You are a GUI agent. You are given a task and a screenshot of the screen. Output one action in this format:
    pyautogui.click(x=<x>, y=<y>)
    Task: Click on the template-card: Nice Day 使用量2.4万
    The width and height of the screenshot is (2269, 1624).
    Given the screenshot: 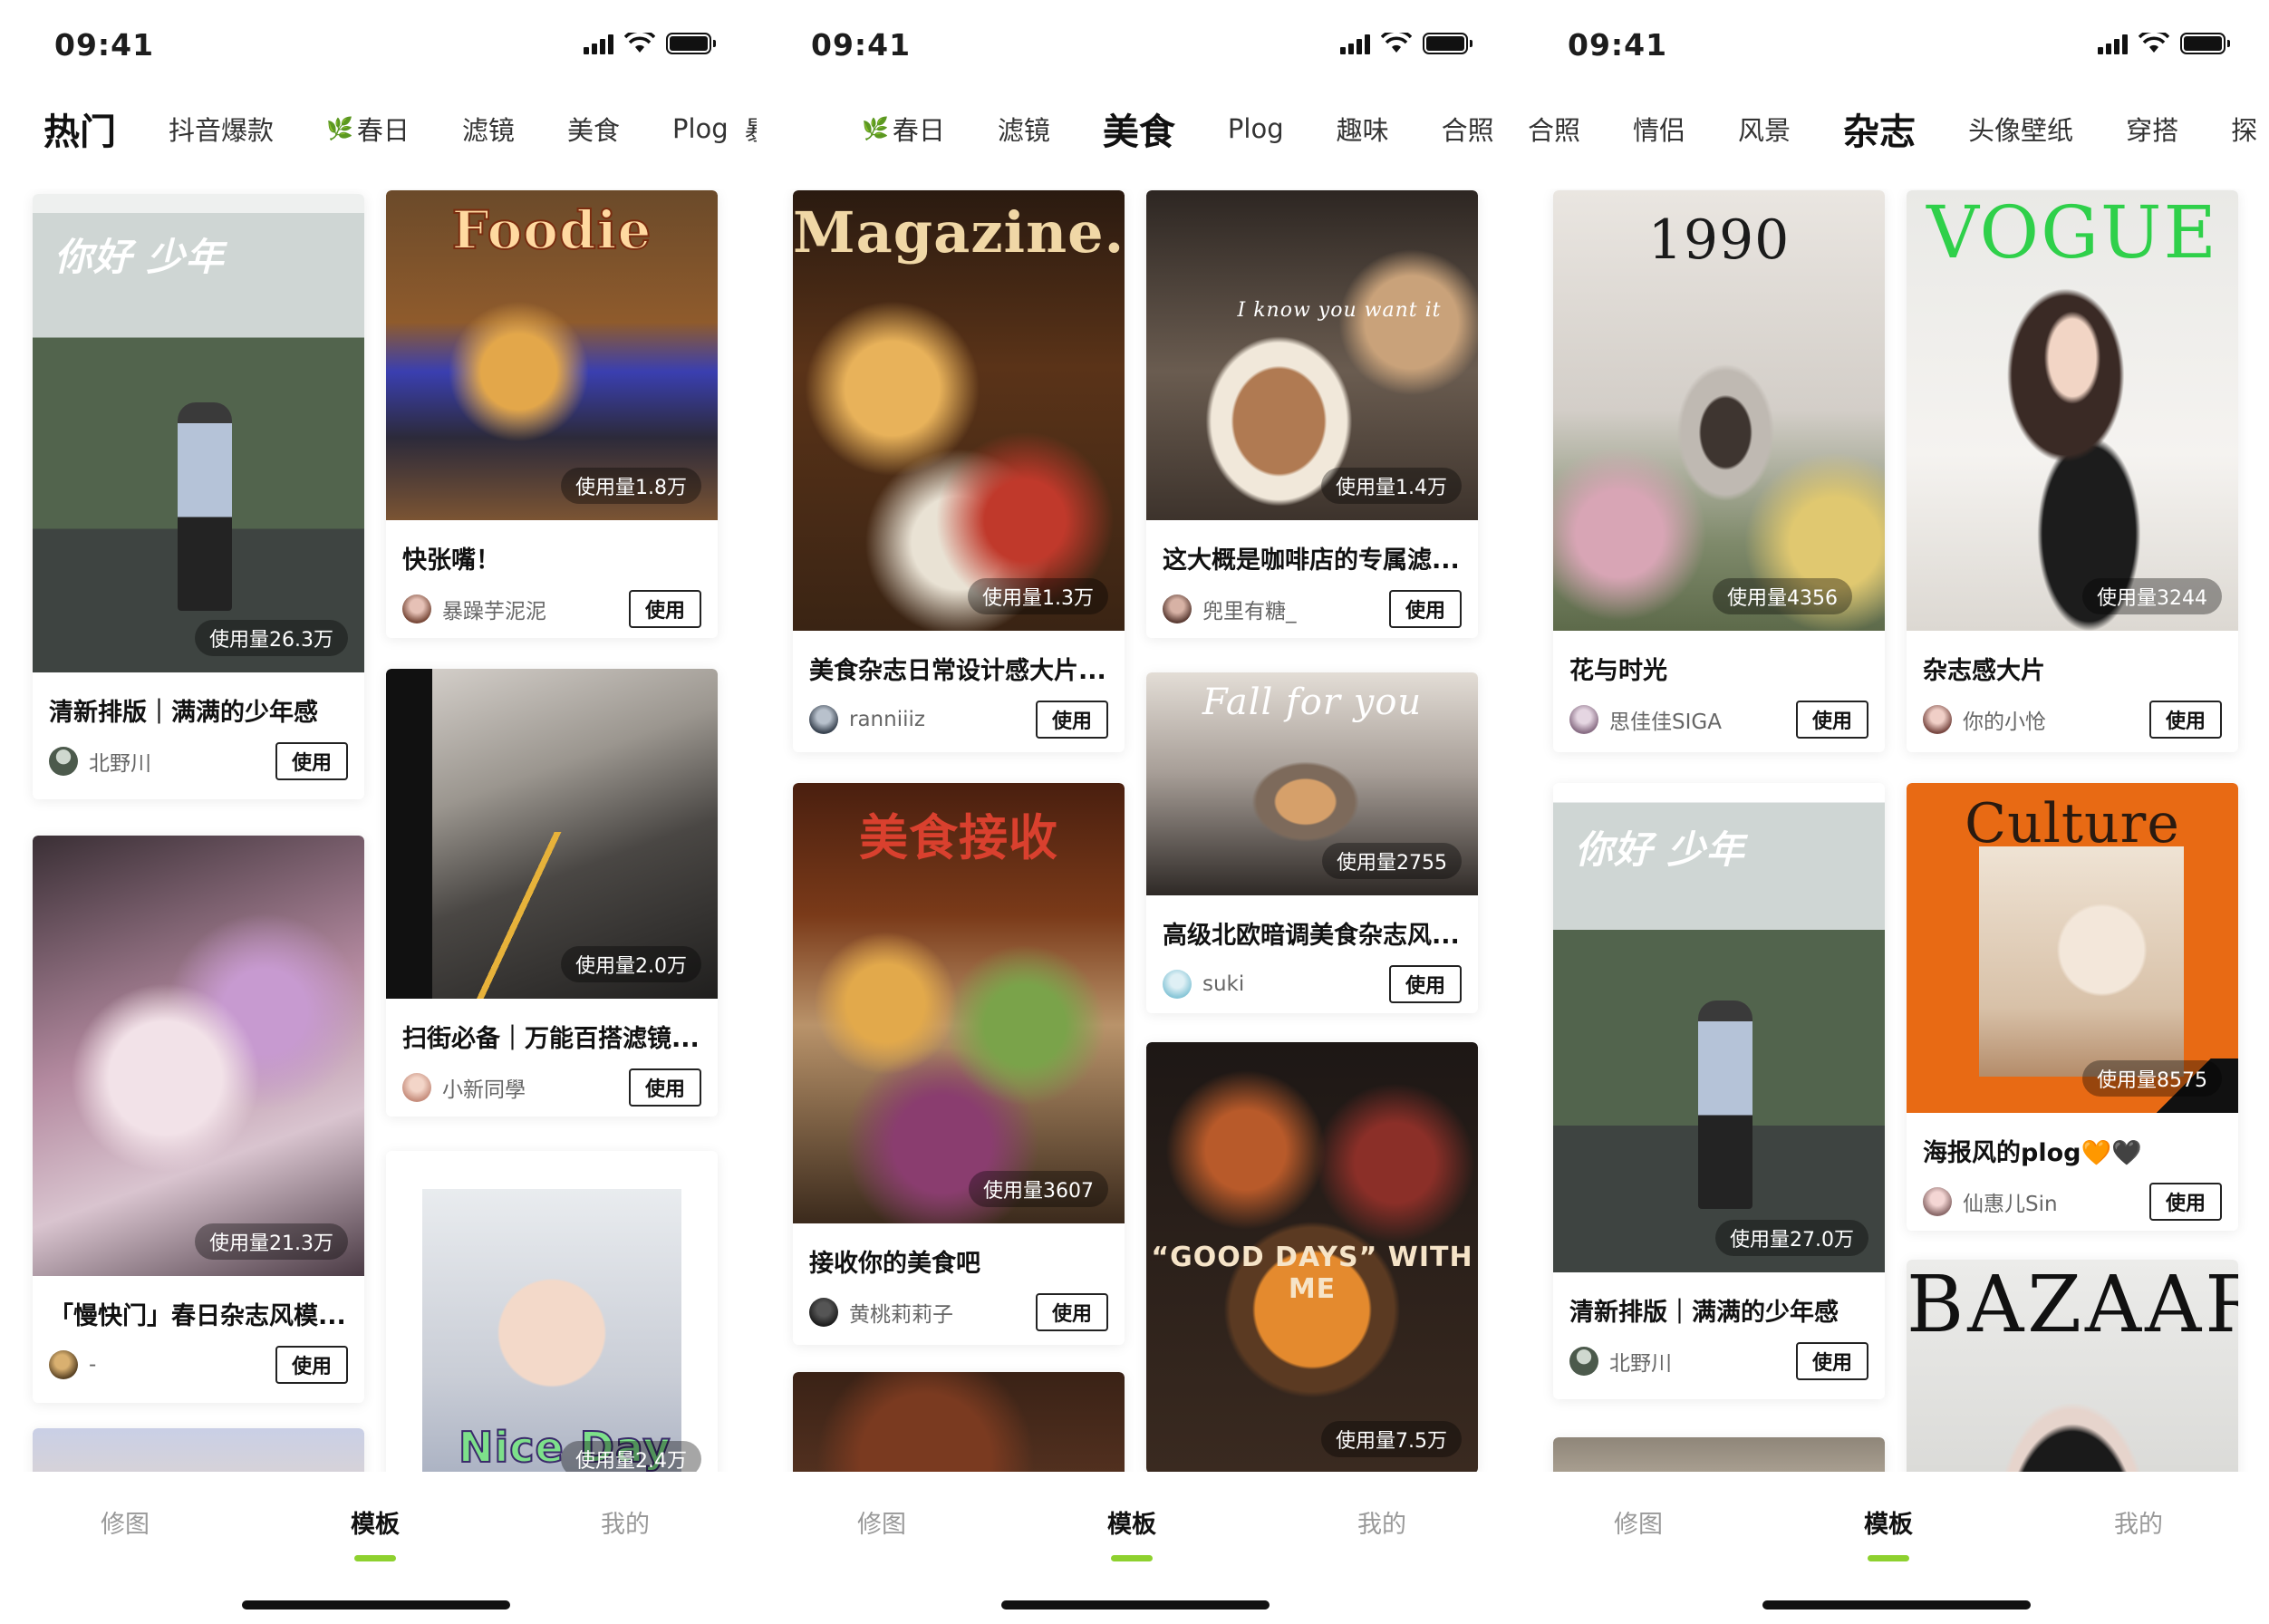 What is the action you would take?
    pyautogui.click(x=552, y=1311)
    